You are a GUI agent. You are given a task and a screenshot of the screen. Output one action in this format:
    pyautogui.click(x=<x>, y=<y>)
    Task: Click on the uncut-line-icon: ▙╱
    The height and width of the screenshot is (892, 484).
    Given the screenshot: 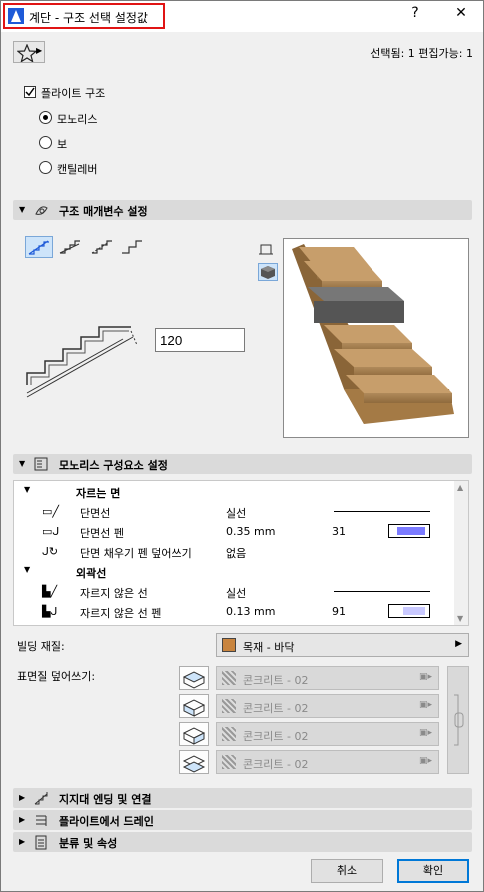 What is the action you would take?
    pyautogui.click(x=50, y=591)
    